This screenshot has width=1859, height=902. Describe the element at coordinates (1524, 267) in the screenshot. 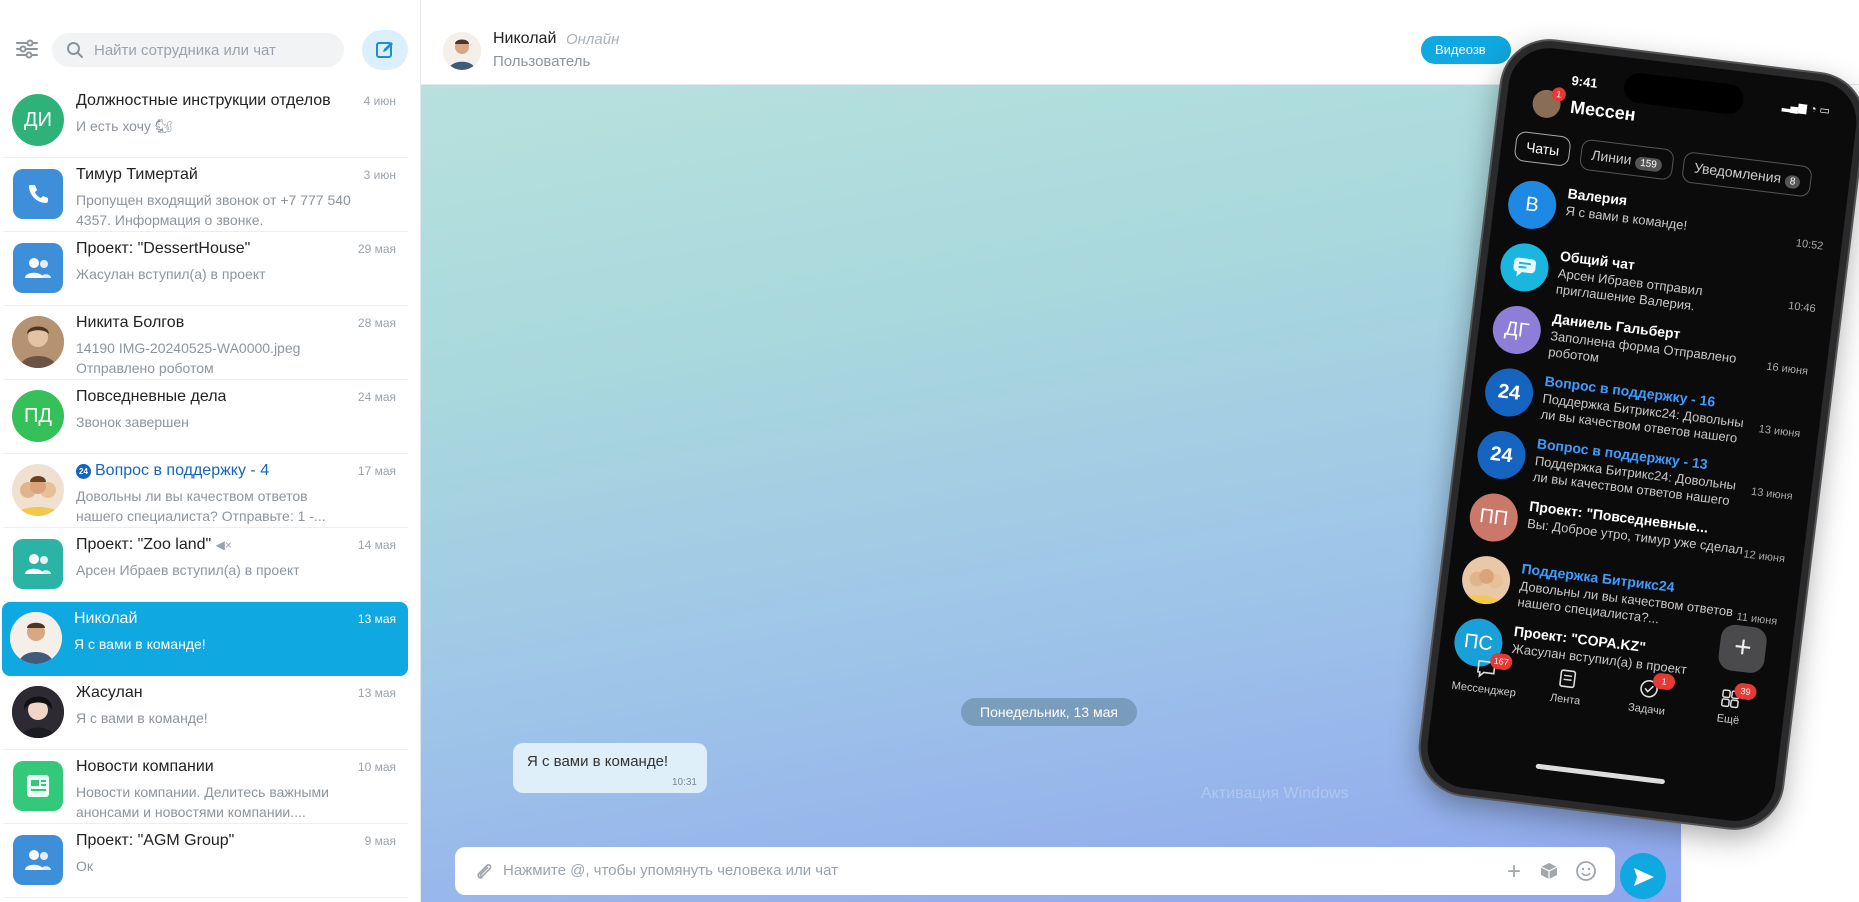

I see `general-chat-icon` at that location.